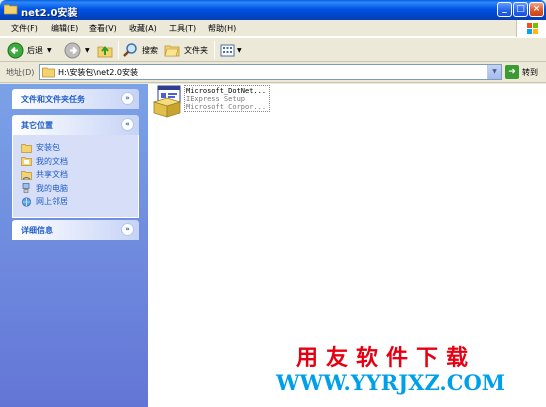  What do you see at coordinates (172, 50) in the screenshot?
I see `folders-icon` at bounding box center [172, 50].